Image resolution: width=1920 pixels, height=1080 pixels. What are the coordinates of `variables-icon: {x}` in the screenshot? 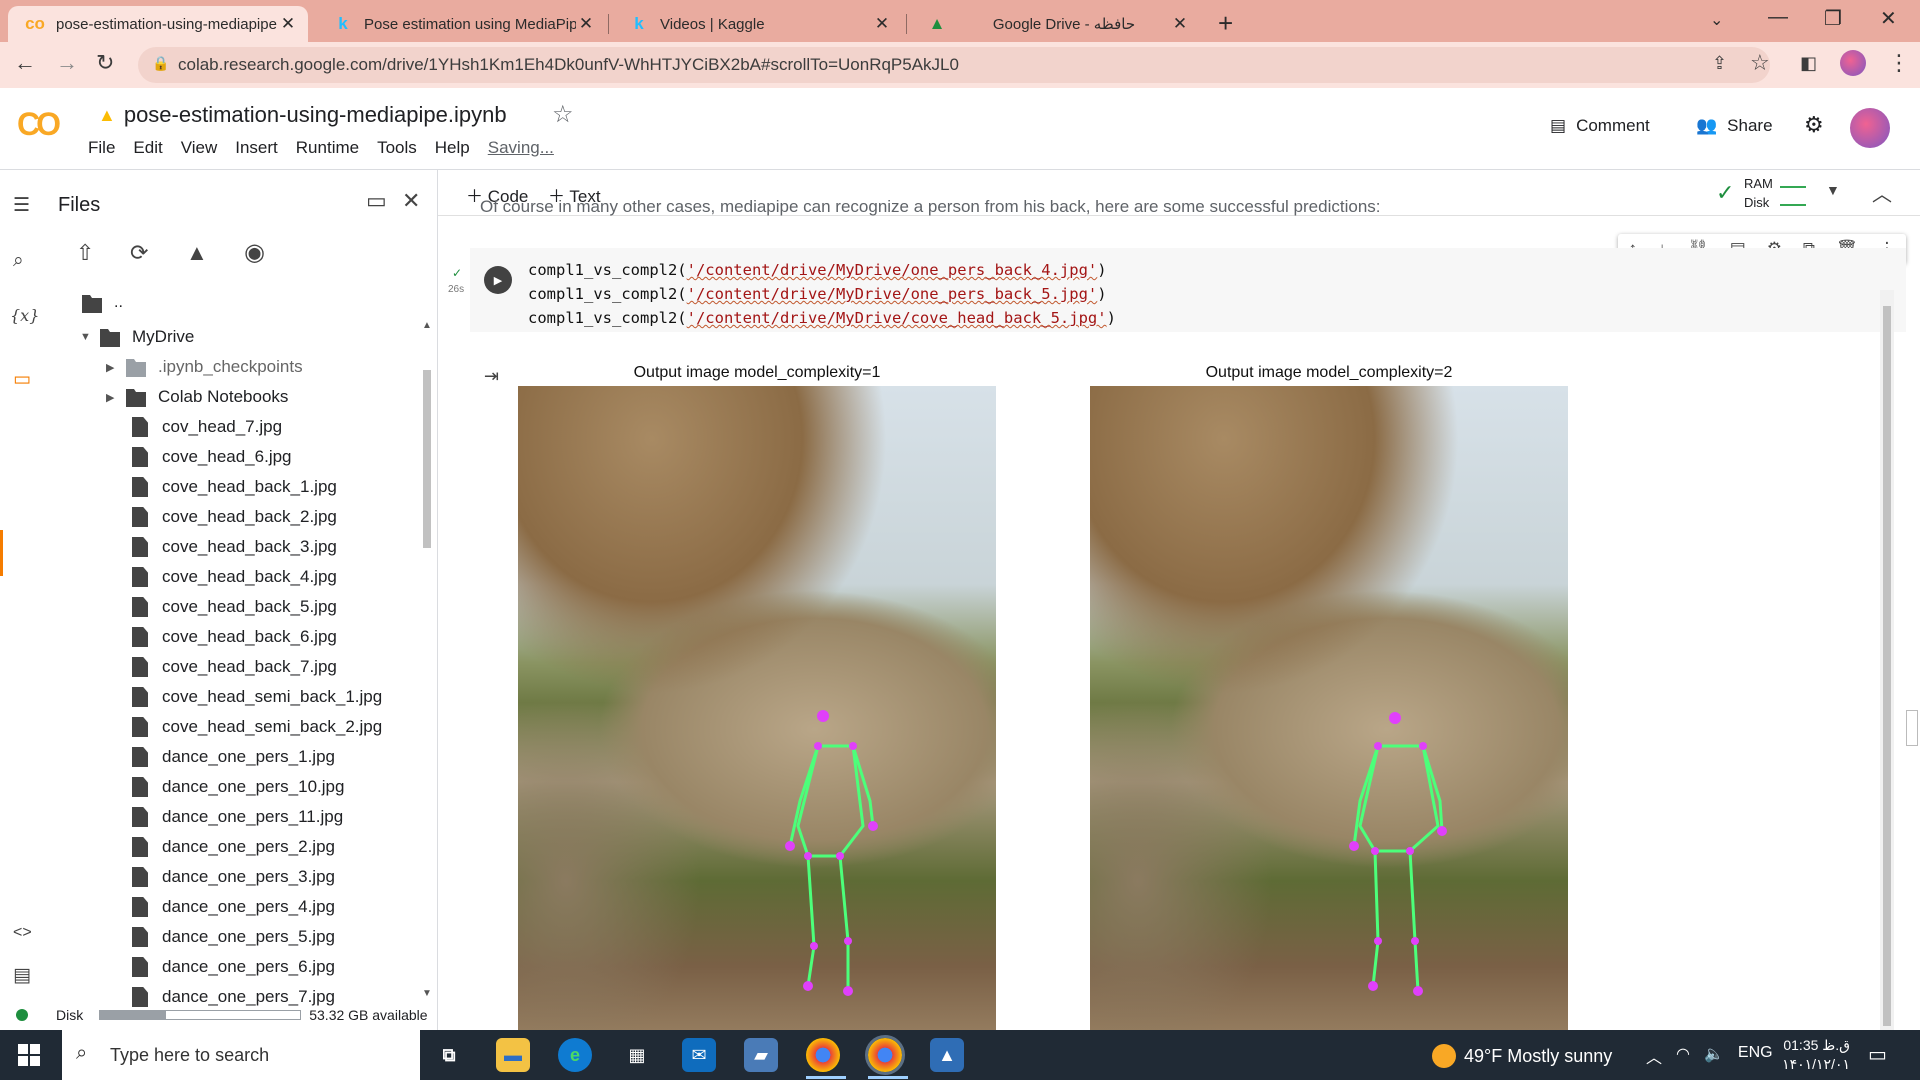 It's located at (24, 315).